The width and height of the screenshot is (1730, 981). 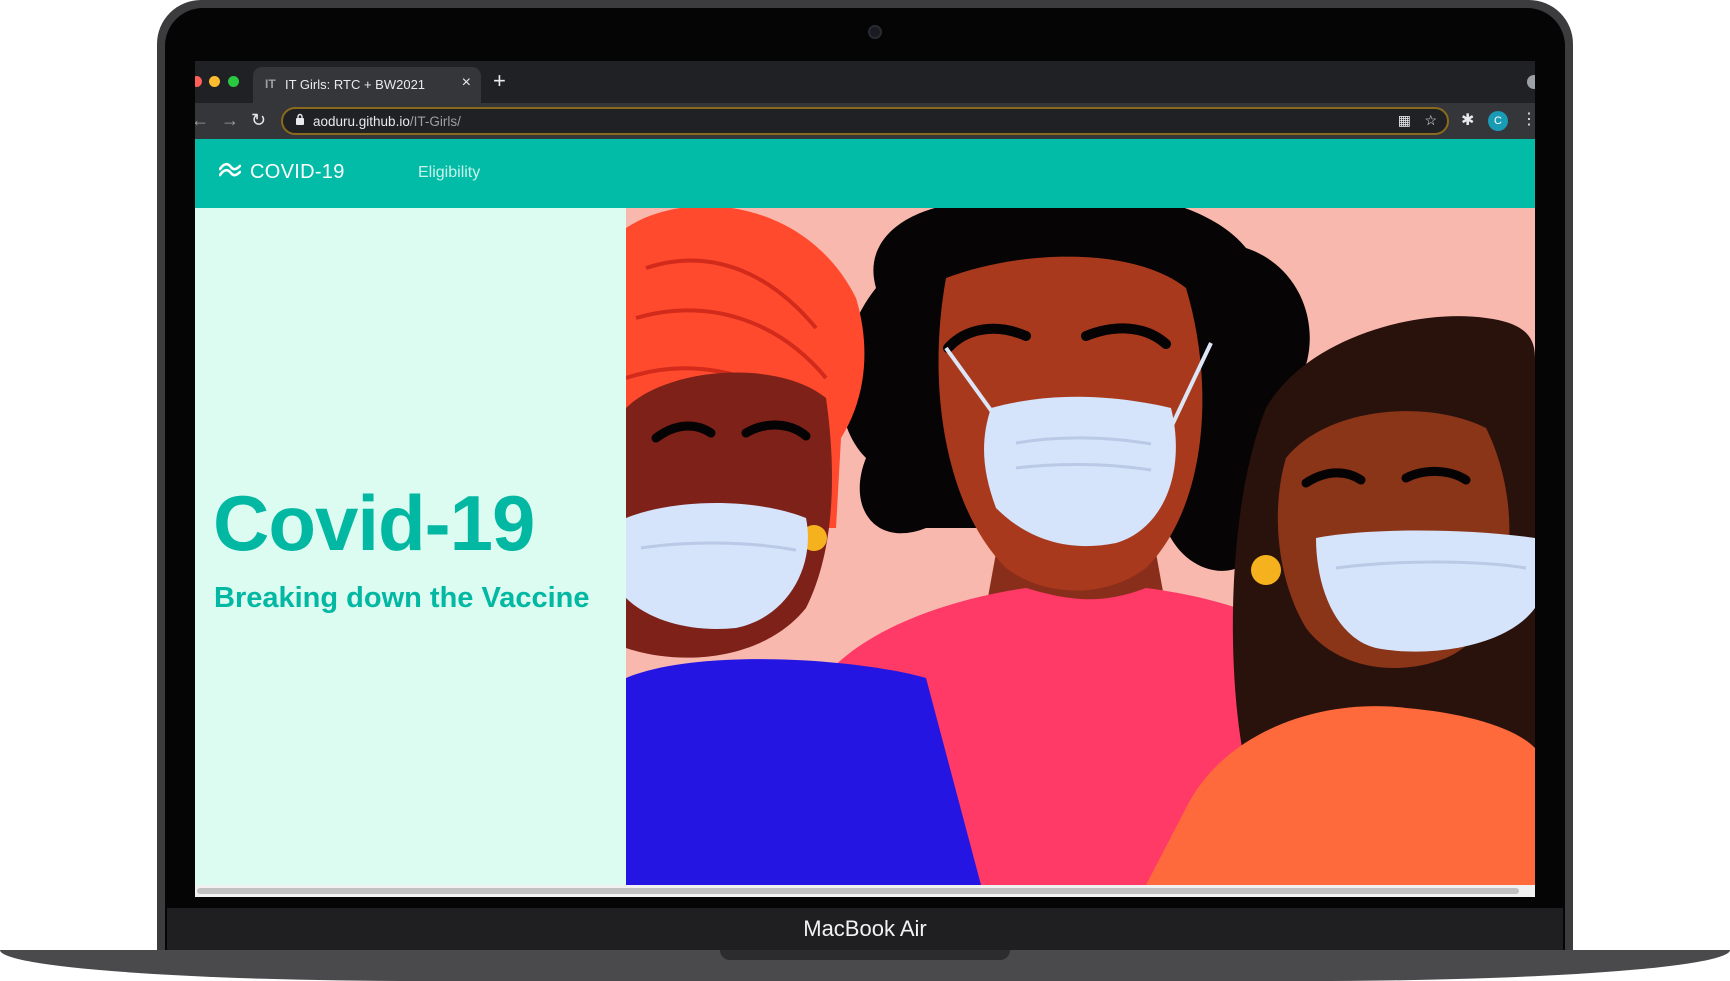 I want to click on webcam-icon, so click(x=875, y=32).